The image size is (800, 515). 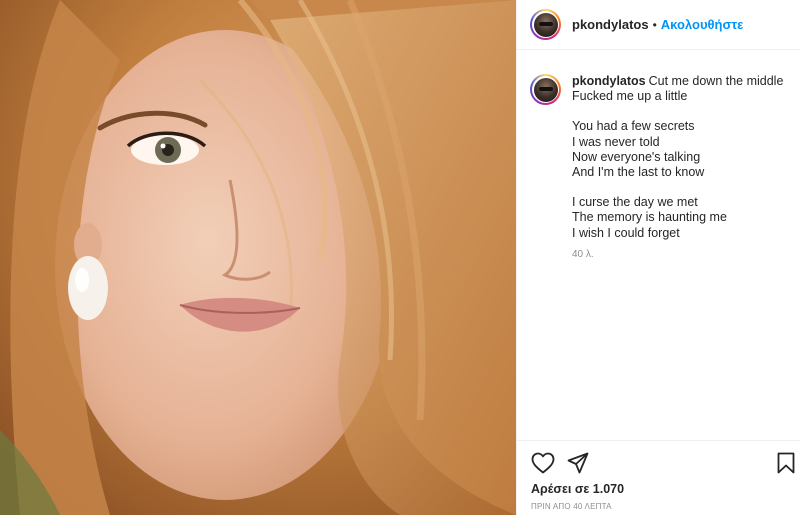 What do you see at coordinates (610, 24) in the screenshot?
I see `header-username: pkondylatos` at bounding box center [610, 24].